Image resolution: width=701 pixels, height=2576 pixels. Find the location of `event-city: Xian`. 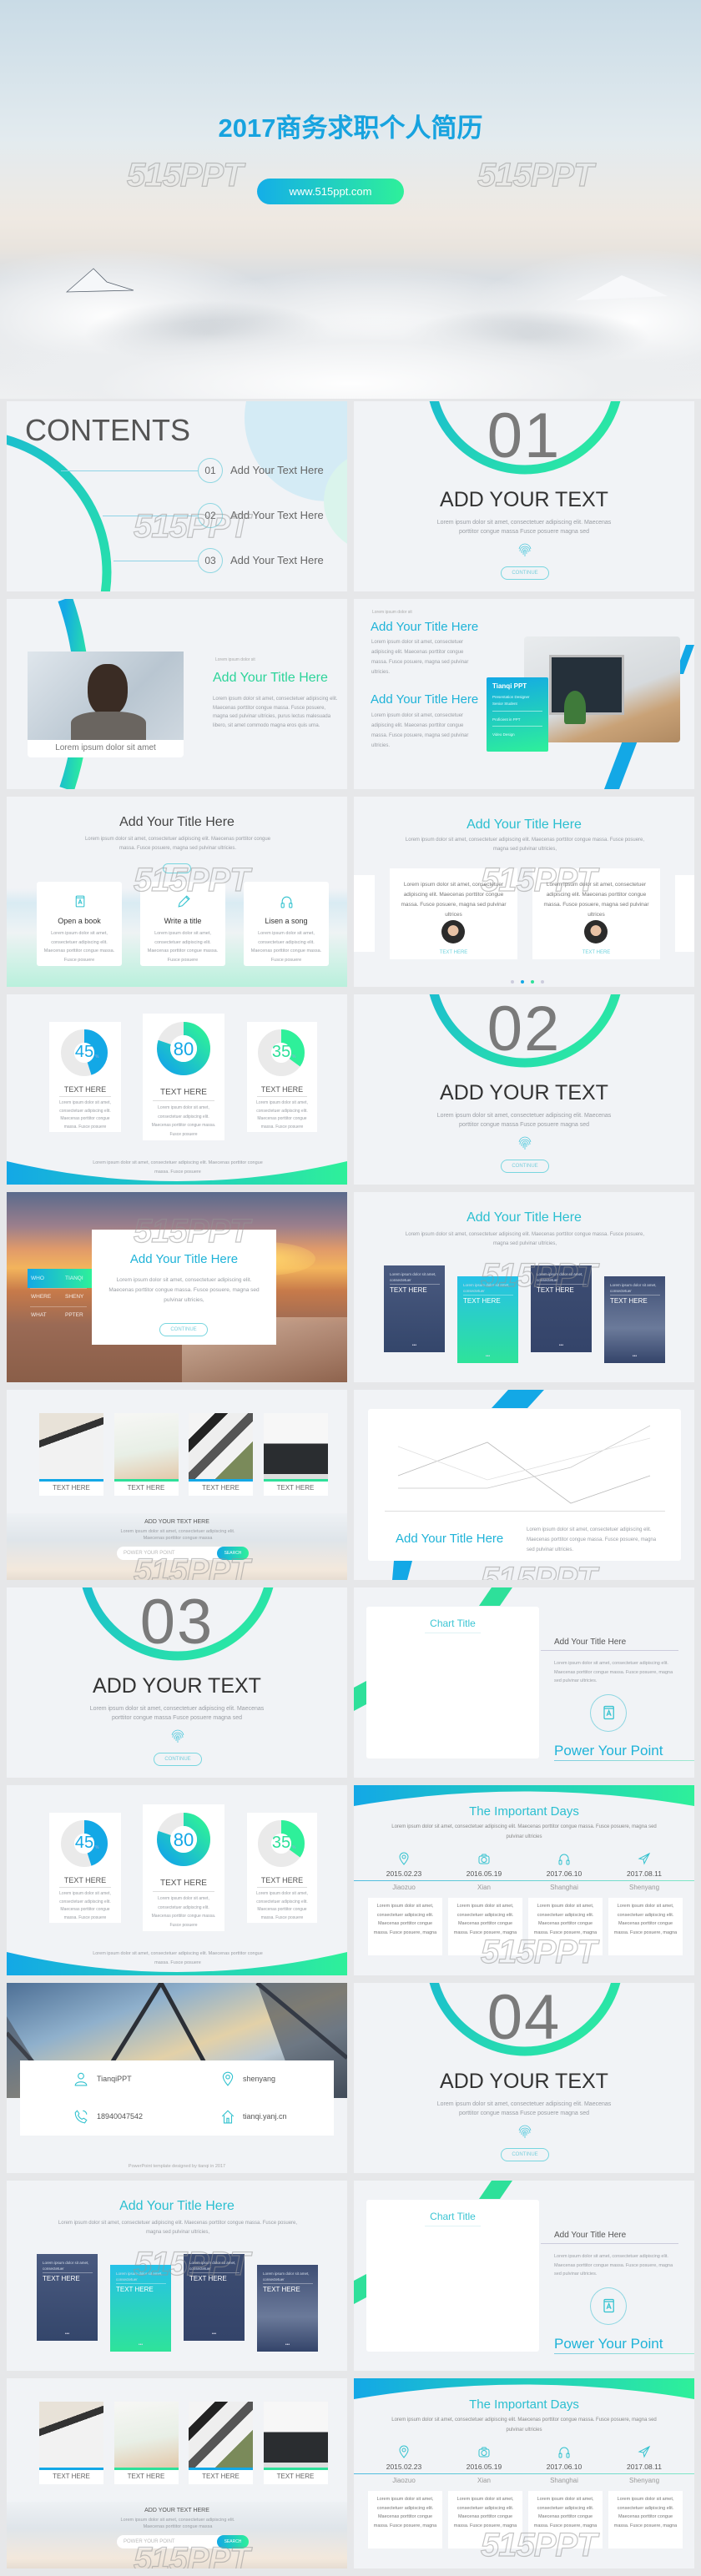

event-city: Xian is located at coordinates (484, 2480).